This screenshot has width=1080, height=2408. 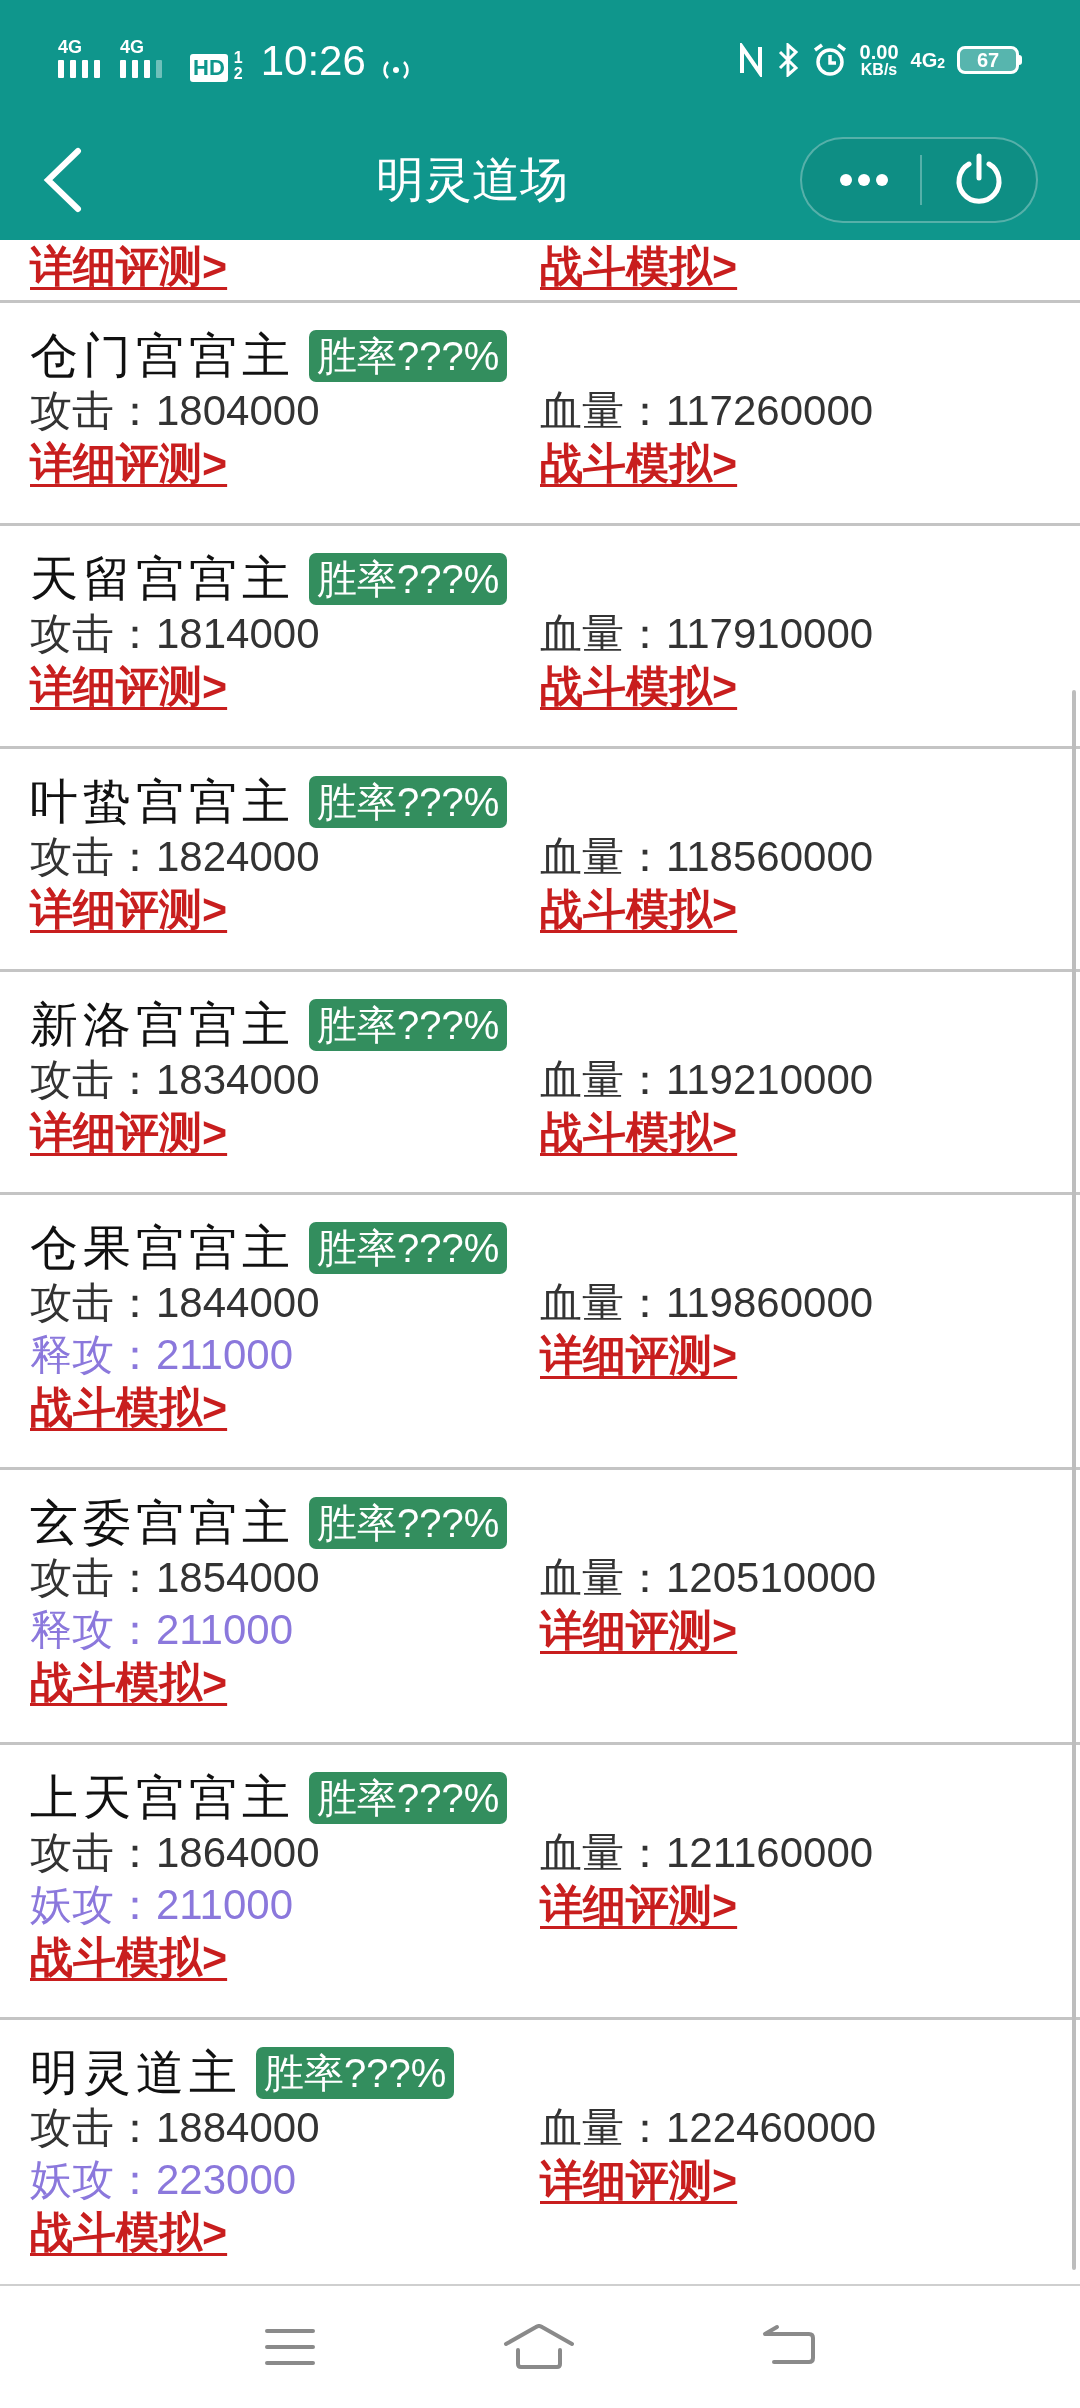 I want to click on stat-text: 血量：118560000, so click(x=707, y=857).